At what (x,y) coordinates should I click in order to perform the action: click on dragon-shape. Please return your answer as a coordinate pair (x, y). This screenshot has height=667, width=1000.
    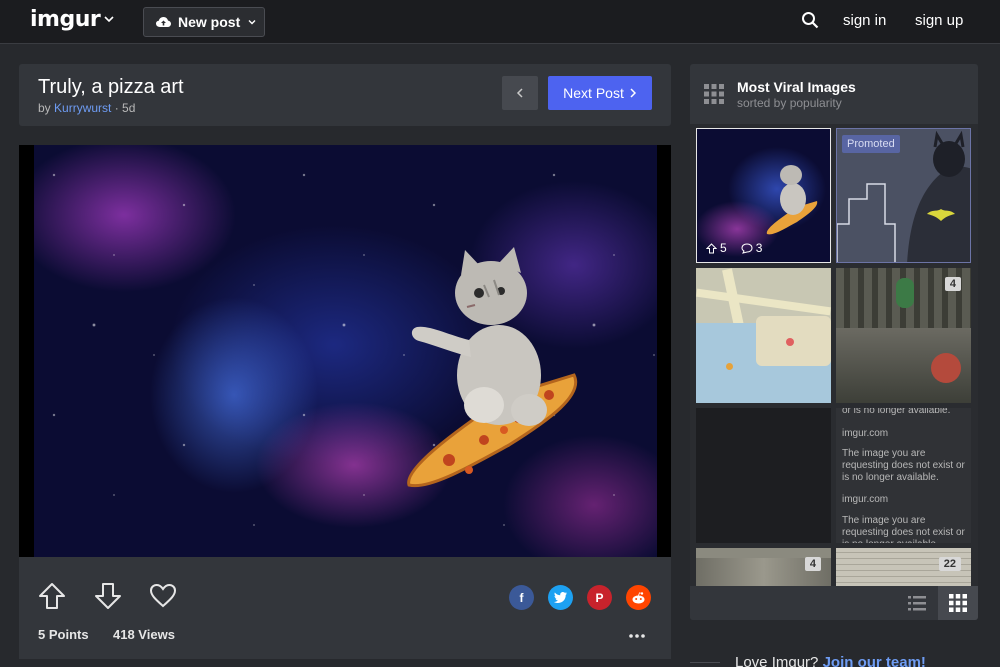
    Looking at the image, I should click on (905, 293).